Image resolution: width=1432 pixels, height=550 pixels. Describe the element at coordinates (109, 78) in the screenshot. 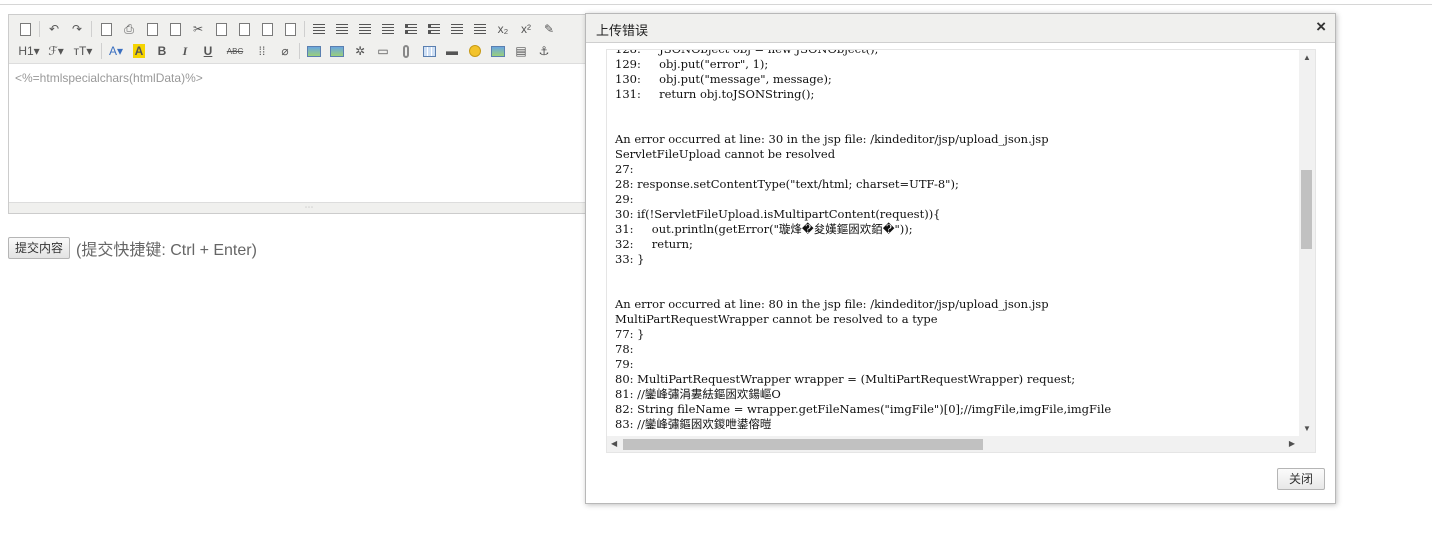

I see `editor-content: <%=htmlspecialchars(htmlData)%>` at that location.